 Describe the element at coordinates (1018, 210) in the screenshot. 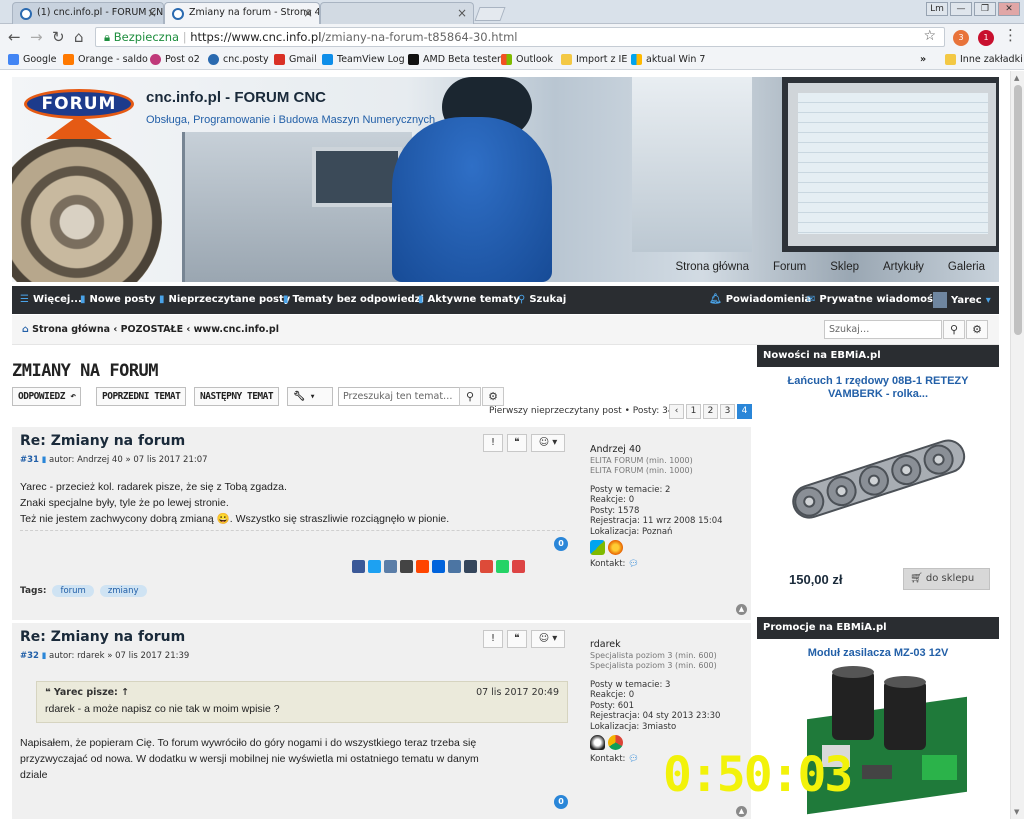

I see `scrollbar-thumb` at that location.